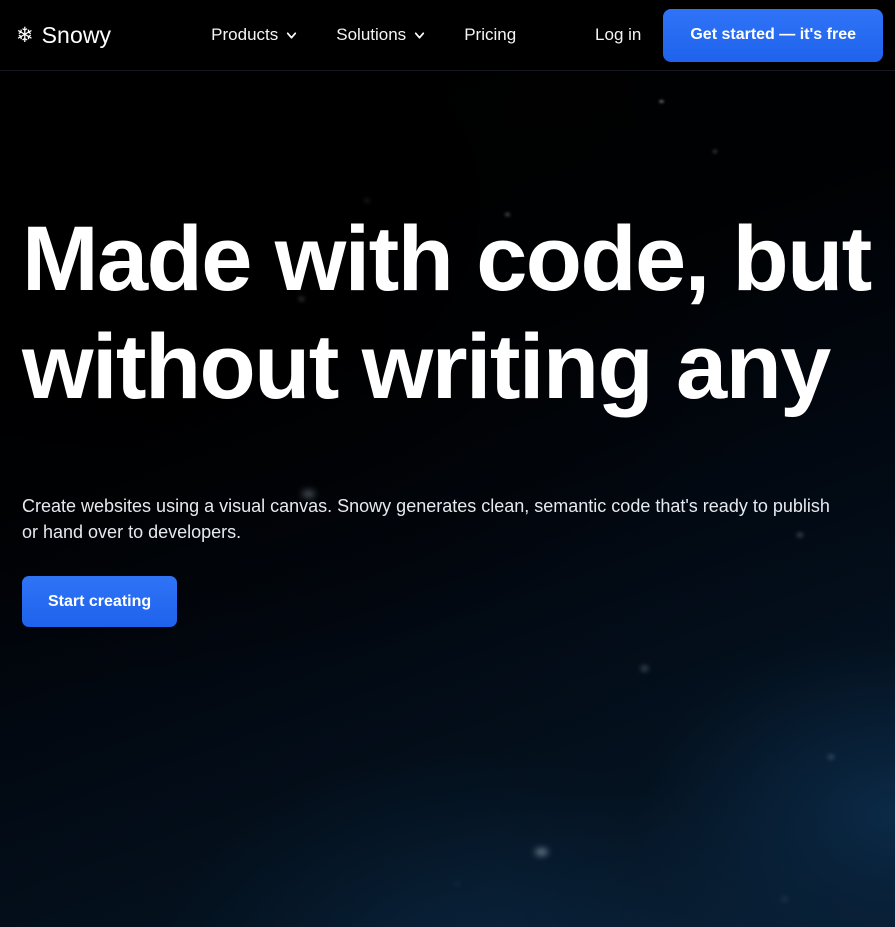 The image size is (895, 927). I want to click on nav-item-products-label: Products, so click(245, 34).